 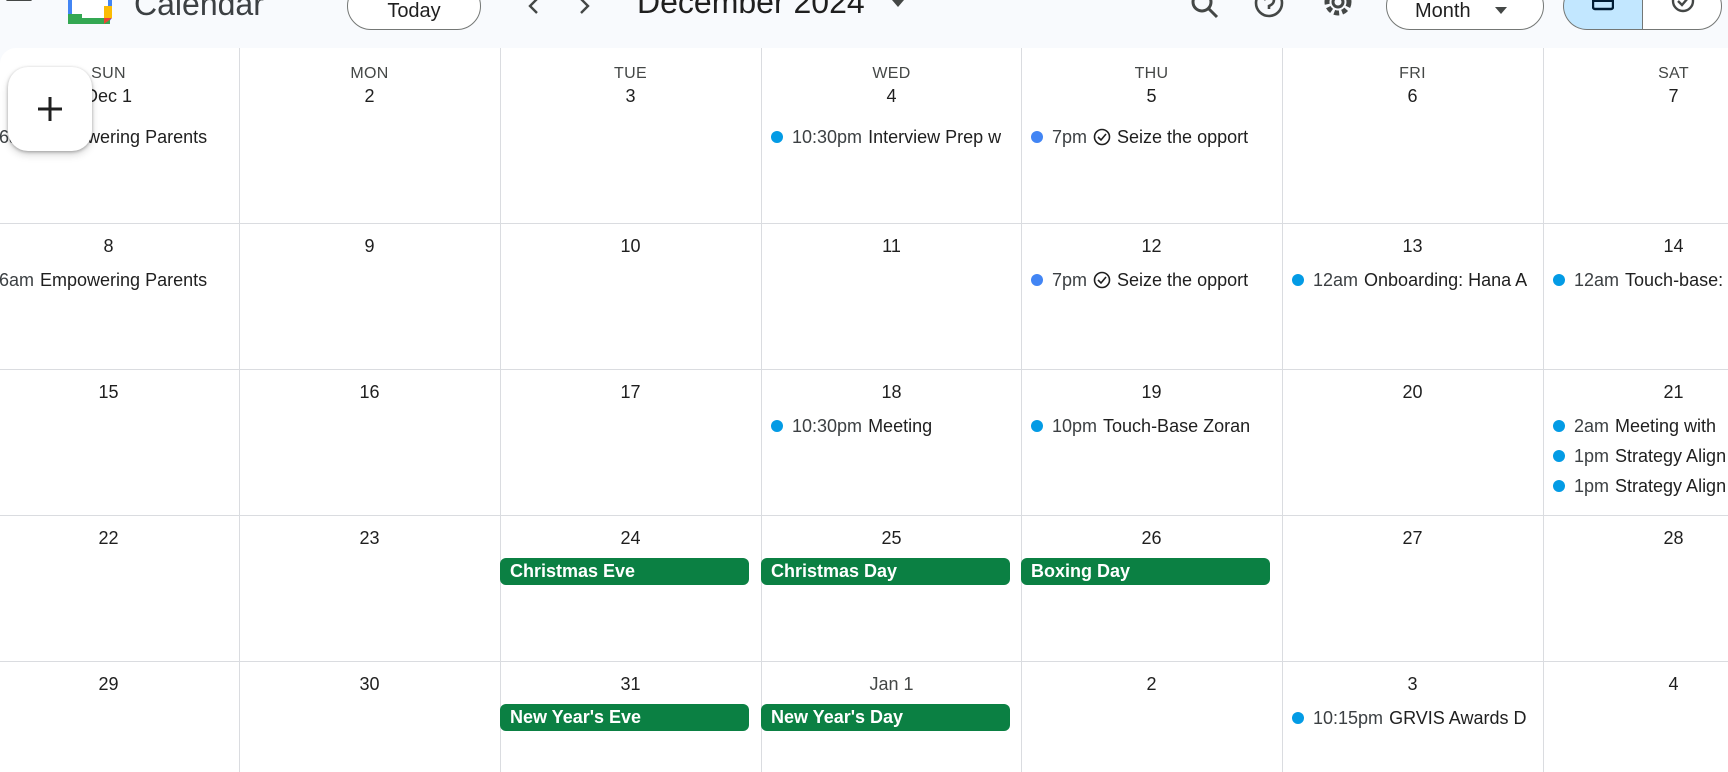 What do you see at coordinates (119, 442) in the screenshot?
I see `day-cell: 15` at bounding box center [119, 442].